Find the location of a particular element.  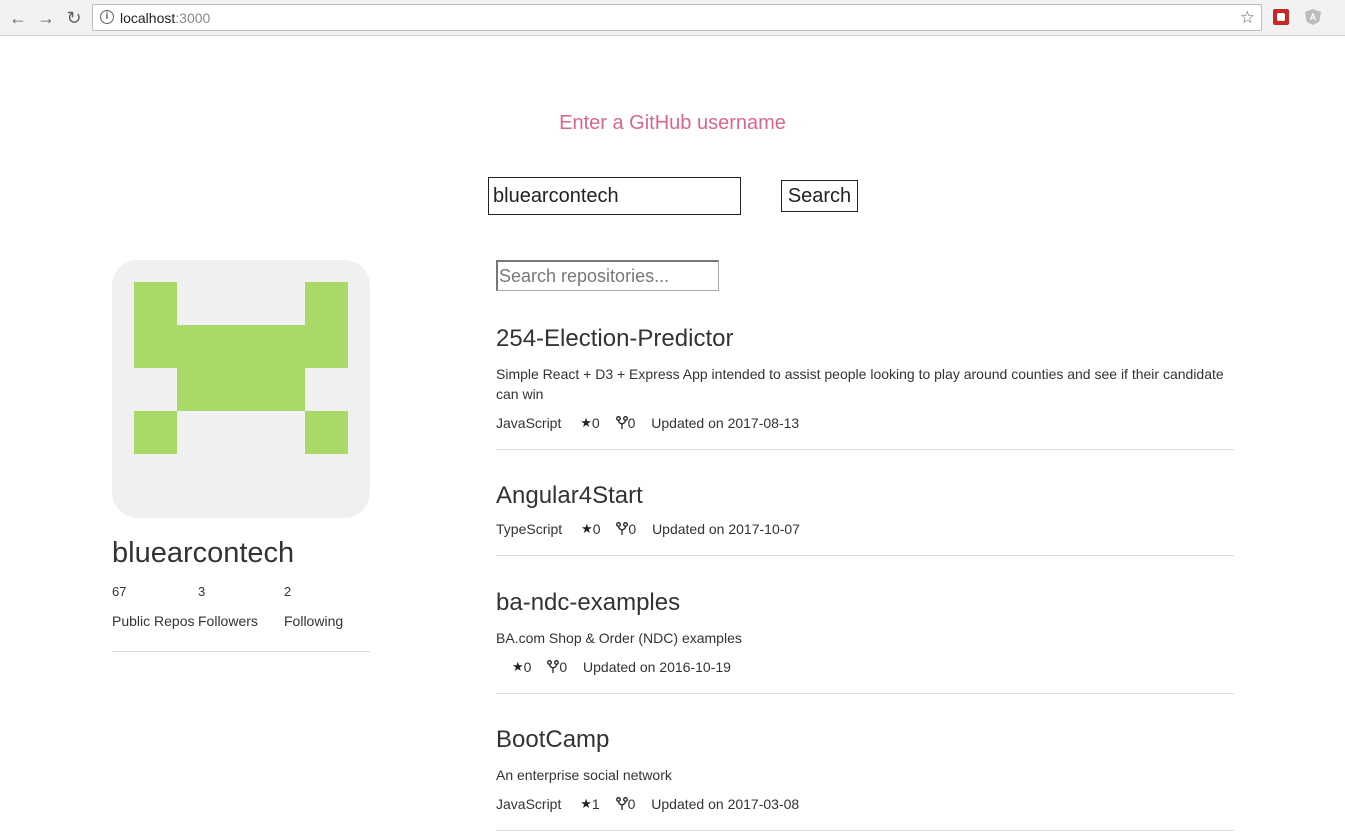

profile-divider is located at coordinates (241, 651).